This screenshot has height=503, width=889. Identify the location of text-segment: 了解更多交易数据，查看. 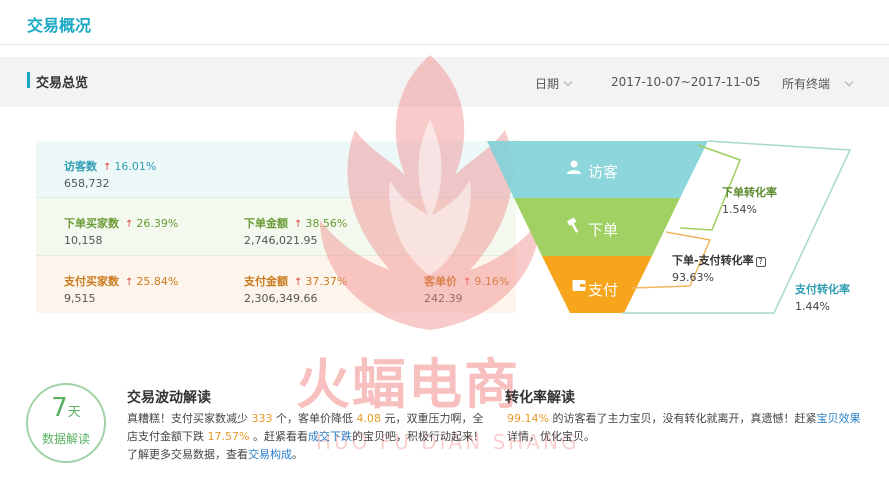
(187, 454).